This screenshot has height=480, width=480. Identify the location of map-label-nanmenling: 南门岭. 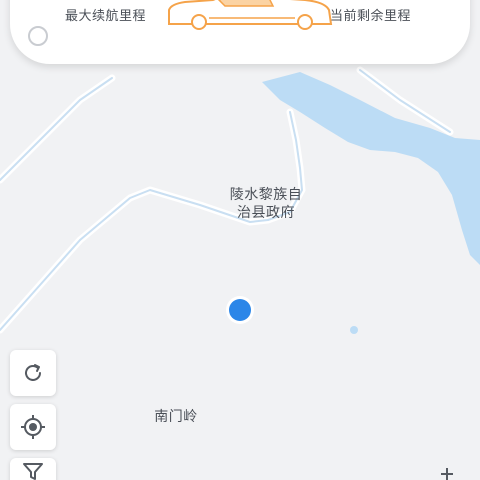
(176, 417).